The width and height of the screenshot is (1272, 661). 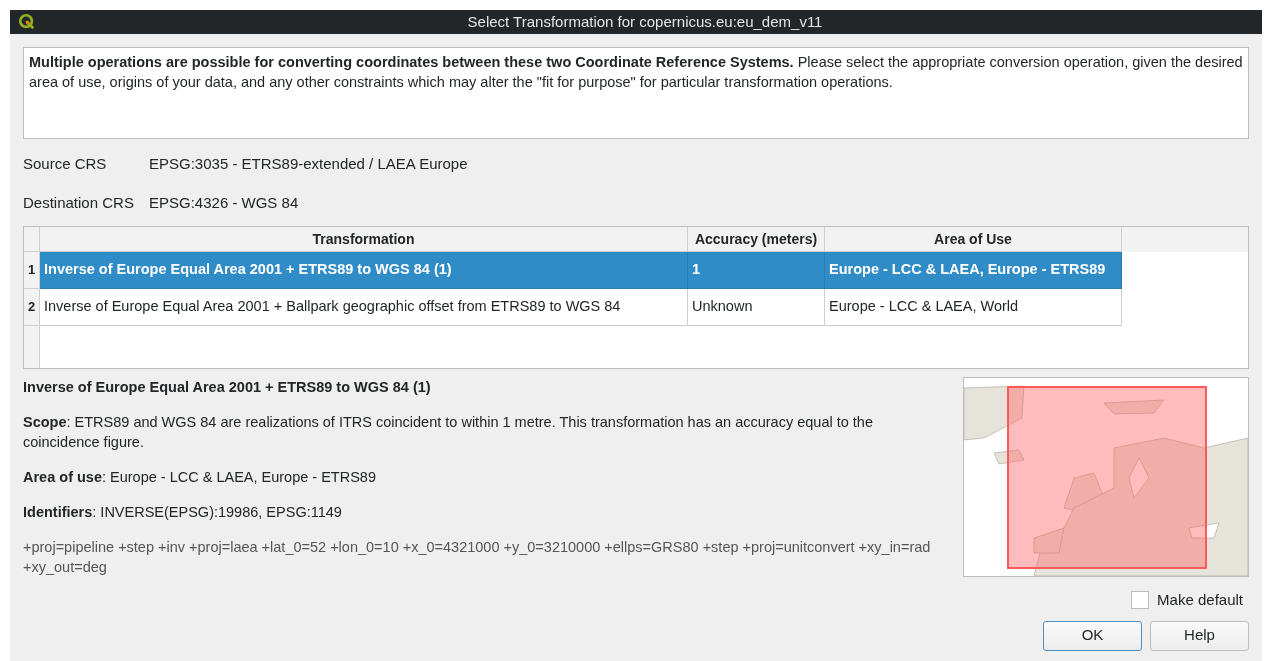 What do you see at coordinates (32, 347) in the screenshot?
I see `row-header-strip` at bounding box center [32, 347].